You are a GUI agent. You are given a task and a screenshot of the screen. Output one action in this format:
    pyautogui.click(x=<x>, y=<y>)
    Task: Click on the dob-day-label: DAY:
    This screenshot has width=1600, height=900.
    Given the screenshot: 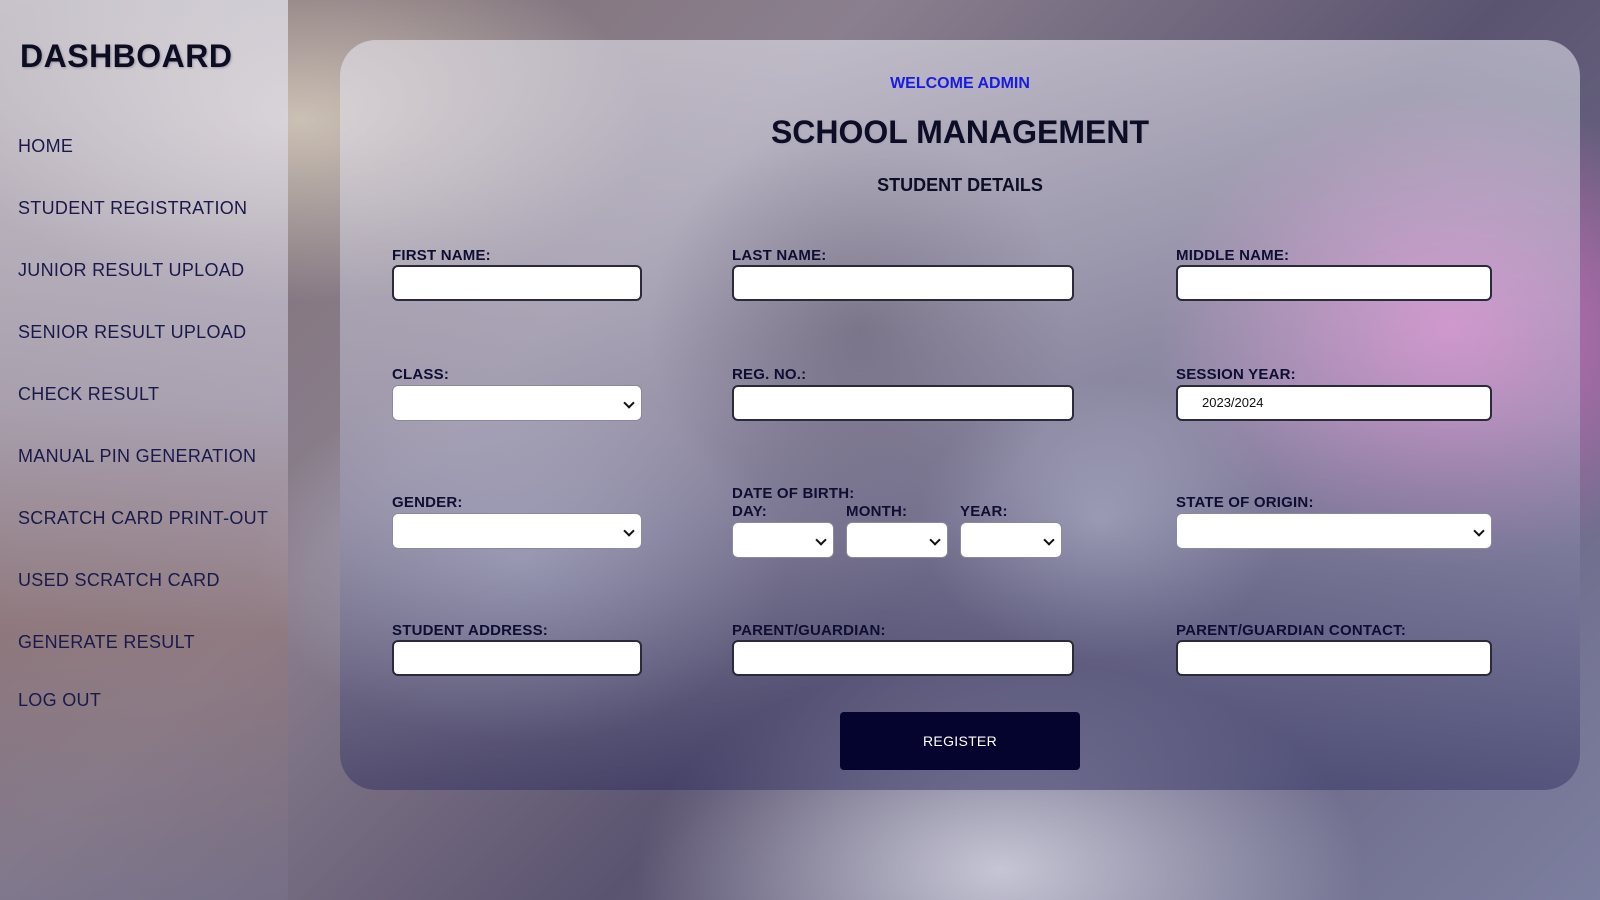 What is the action you would take?
    pyautogui.click(x=749, y=511)
    